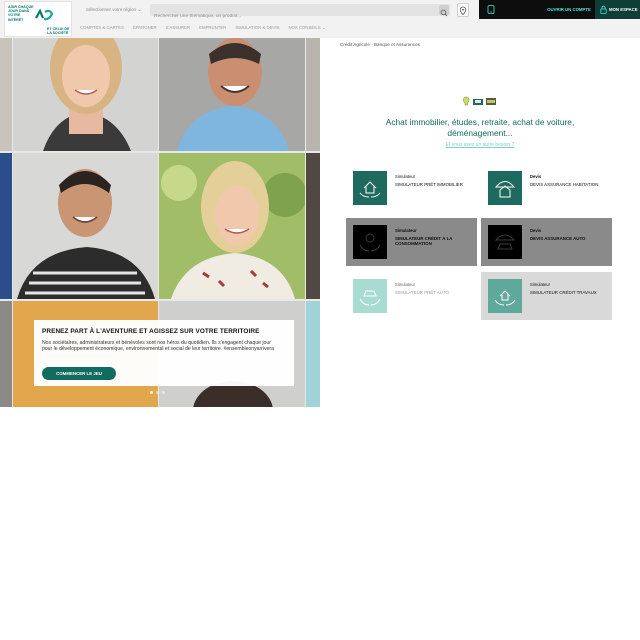  I want to click on umbrella-house-icon, so click(505, 188).